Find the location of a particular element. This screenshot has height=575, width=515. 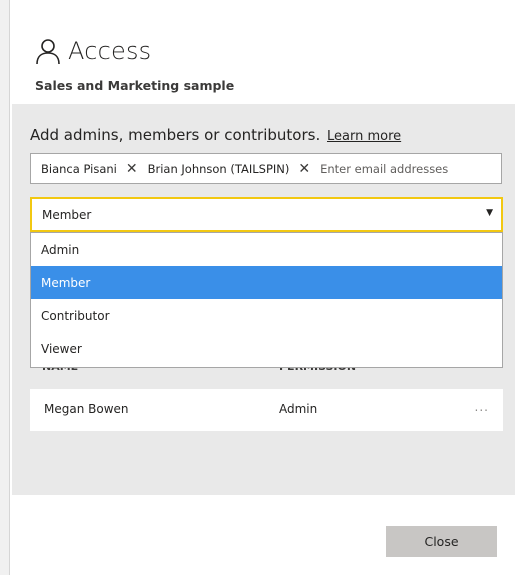

role-option-contributor: Contributor is located at coordinates (266, 315).